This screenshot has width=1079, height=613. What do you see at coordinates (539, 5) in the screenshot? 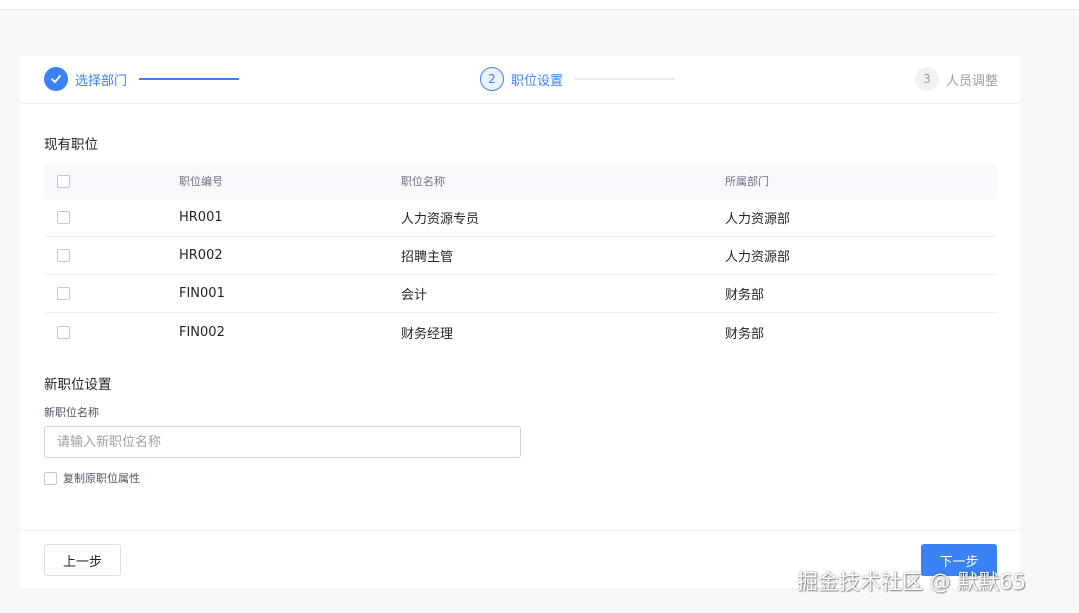
I see `top-bar` at bounding box center [539, 5].